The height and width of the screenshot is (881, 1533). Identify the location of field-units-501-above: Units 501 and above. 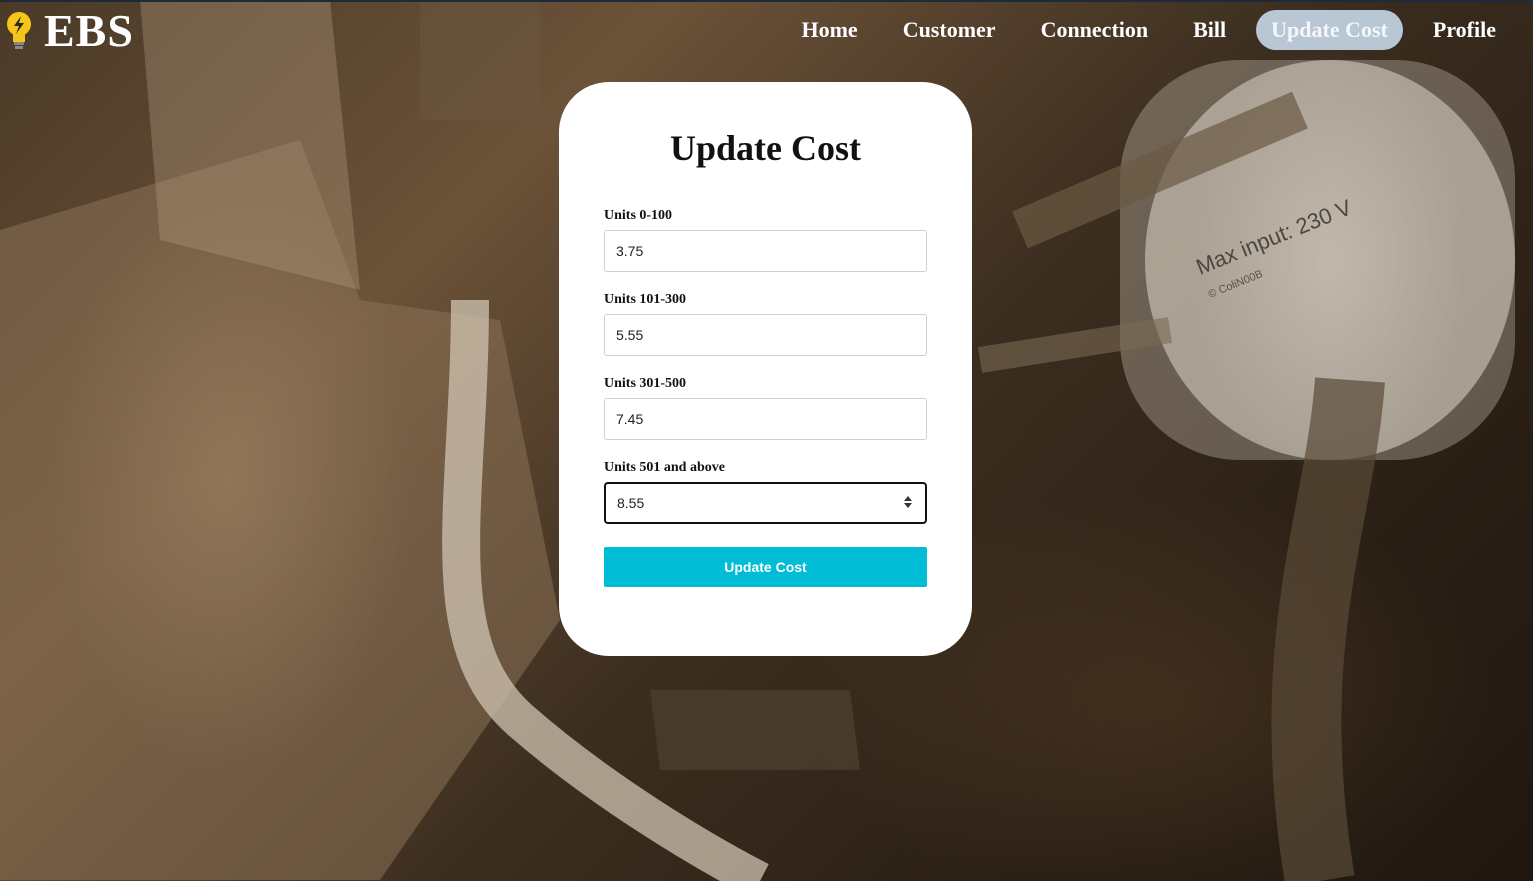
(765, 492).